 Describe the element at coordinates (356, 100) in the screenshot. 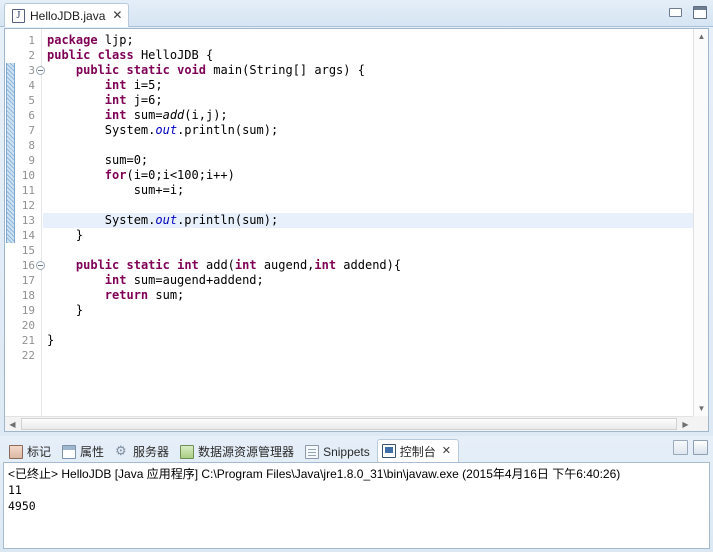

I see `code-line: 5 int j=6;` at that location.